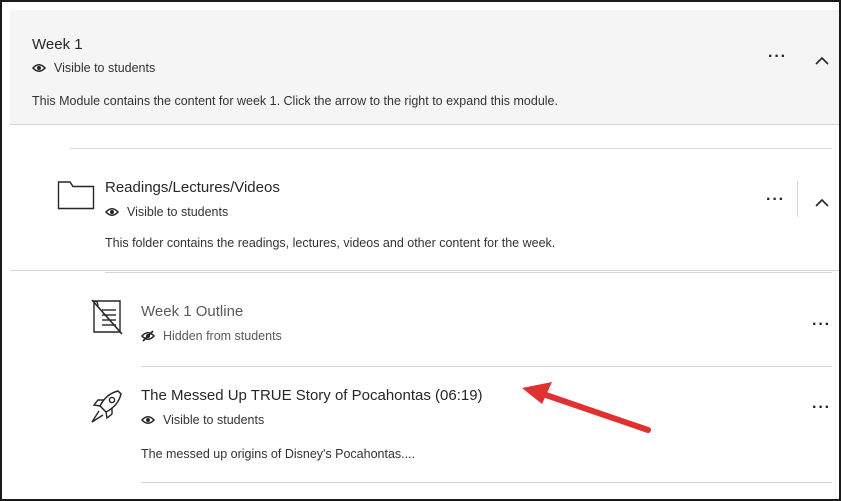 This screenshot has width=841, height=501. What do you see at coordinates (148, 336) in the screenshot?
I see `eye-slash-icon` at bounding box center [148, 336].